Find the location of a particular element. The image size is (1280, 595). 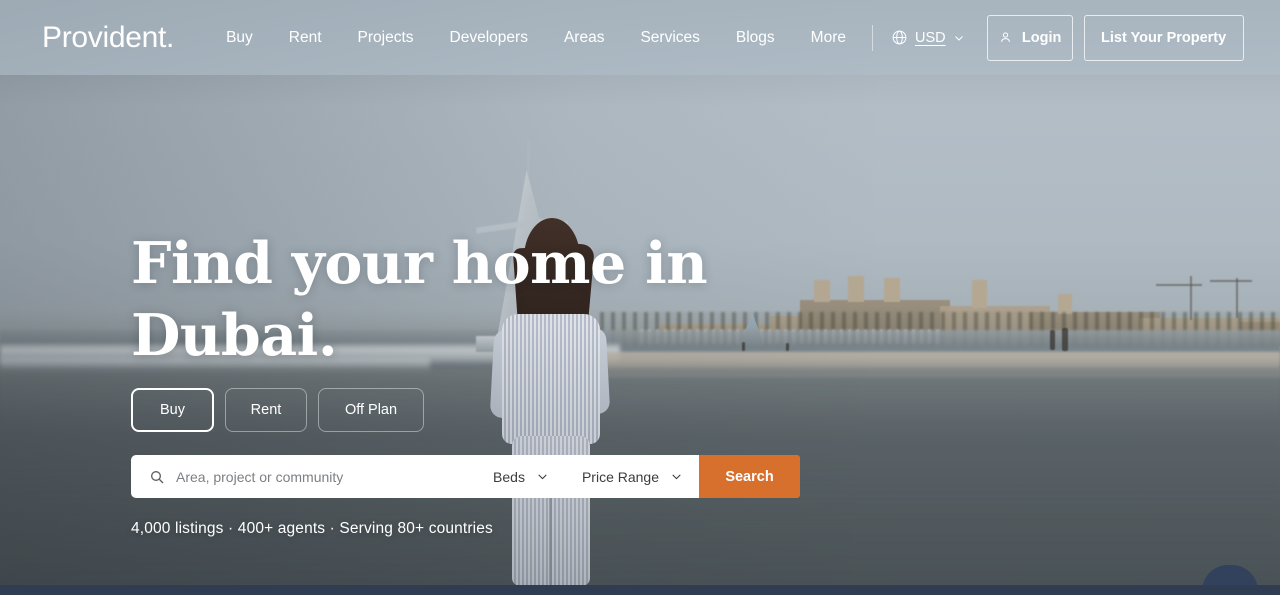

currency-label: USD is located at coordinates (930, 37).